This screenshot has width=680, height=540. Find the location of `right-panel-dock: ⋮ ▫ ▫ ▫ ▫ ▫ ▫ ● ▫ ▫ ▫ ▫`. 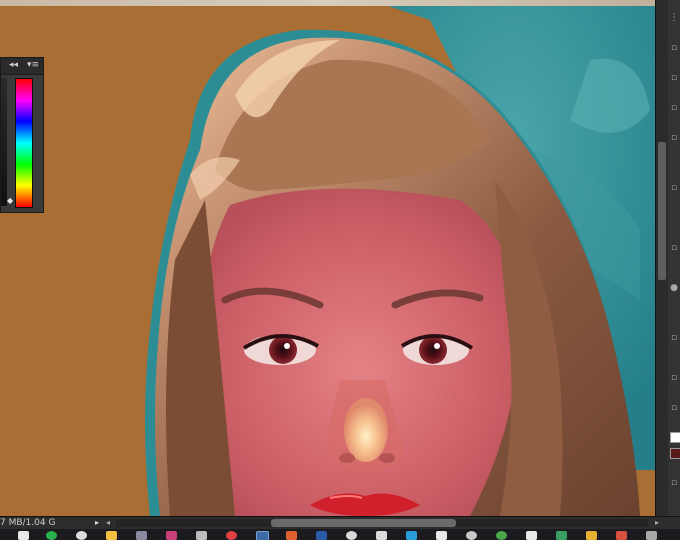

right-panel-dock: ⋮ ▫ ▫ ▫ ▫ ▫ ▫ ● ▫ ▫ ▫ ▫ is located at coordinates (674, 258).